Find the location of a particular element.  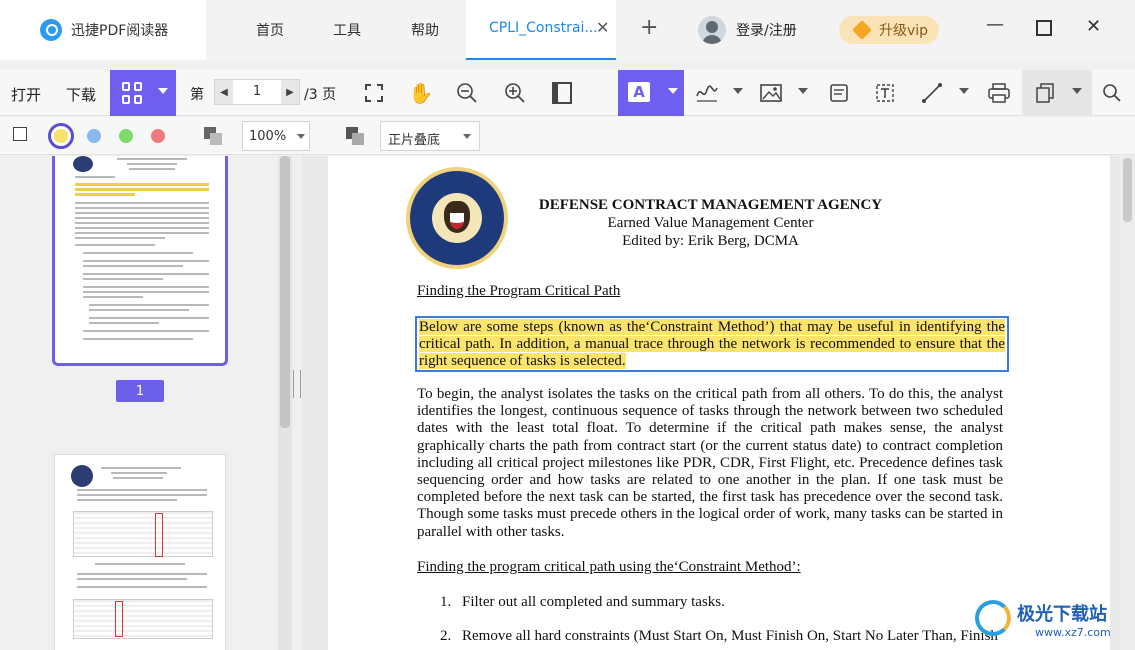

upgrade-vip-button: 升级vip is located at coordinates (889, 30).